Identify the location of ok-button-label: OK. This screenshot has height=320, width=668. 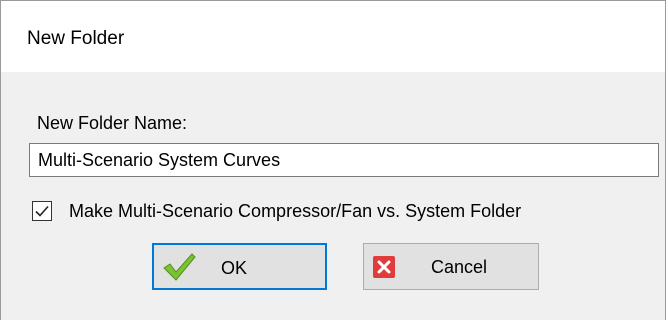
(234, 268).